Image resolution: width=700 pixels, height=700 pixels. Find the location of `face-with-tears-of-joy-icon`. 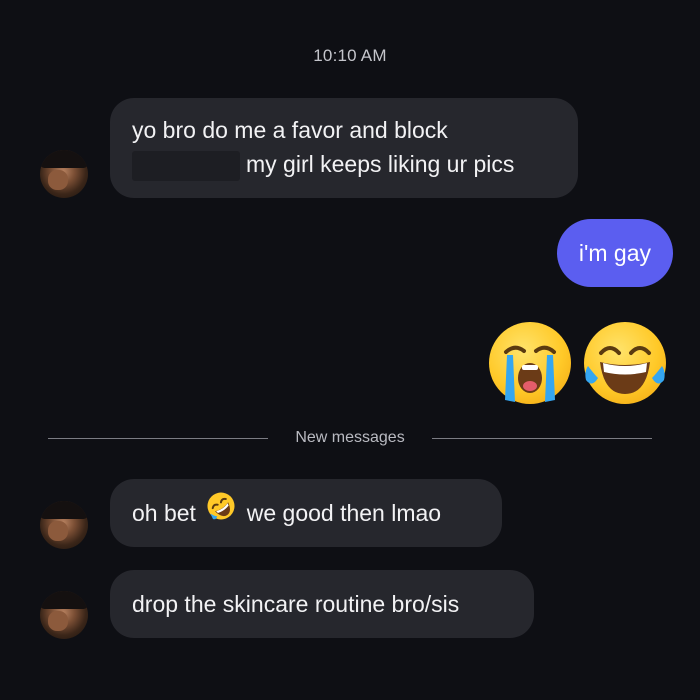

face-with-tears-of-joy-icon is located at coordinates (625, 363).